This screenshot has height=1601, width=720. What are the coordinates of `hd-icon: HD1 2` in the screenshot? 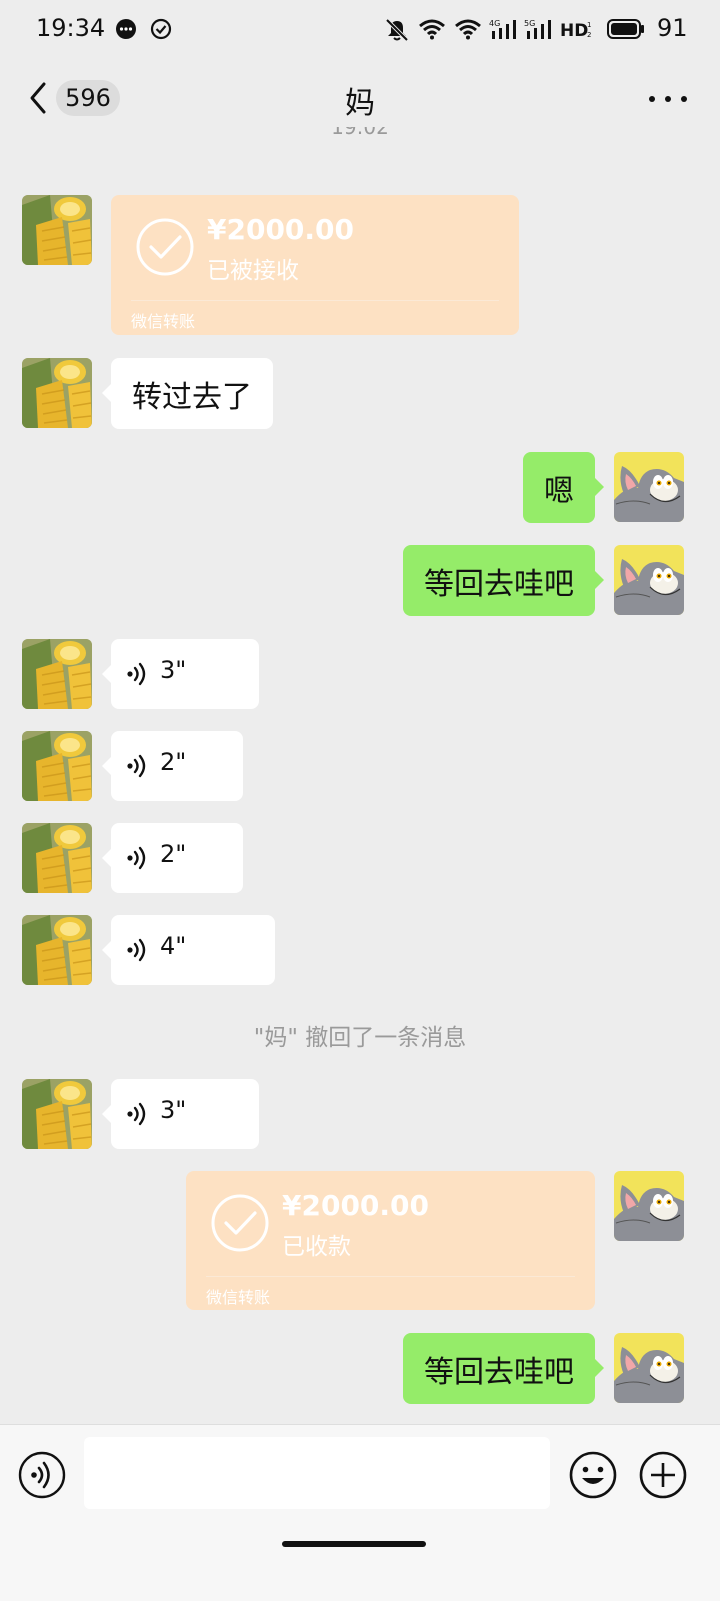 It's located at (575, 30).